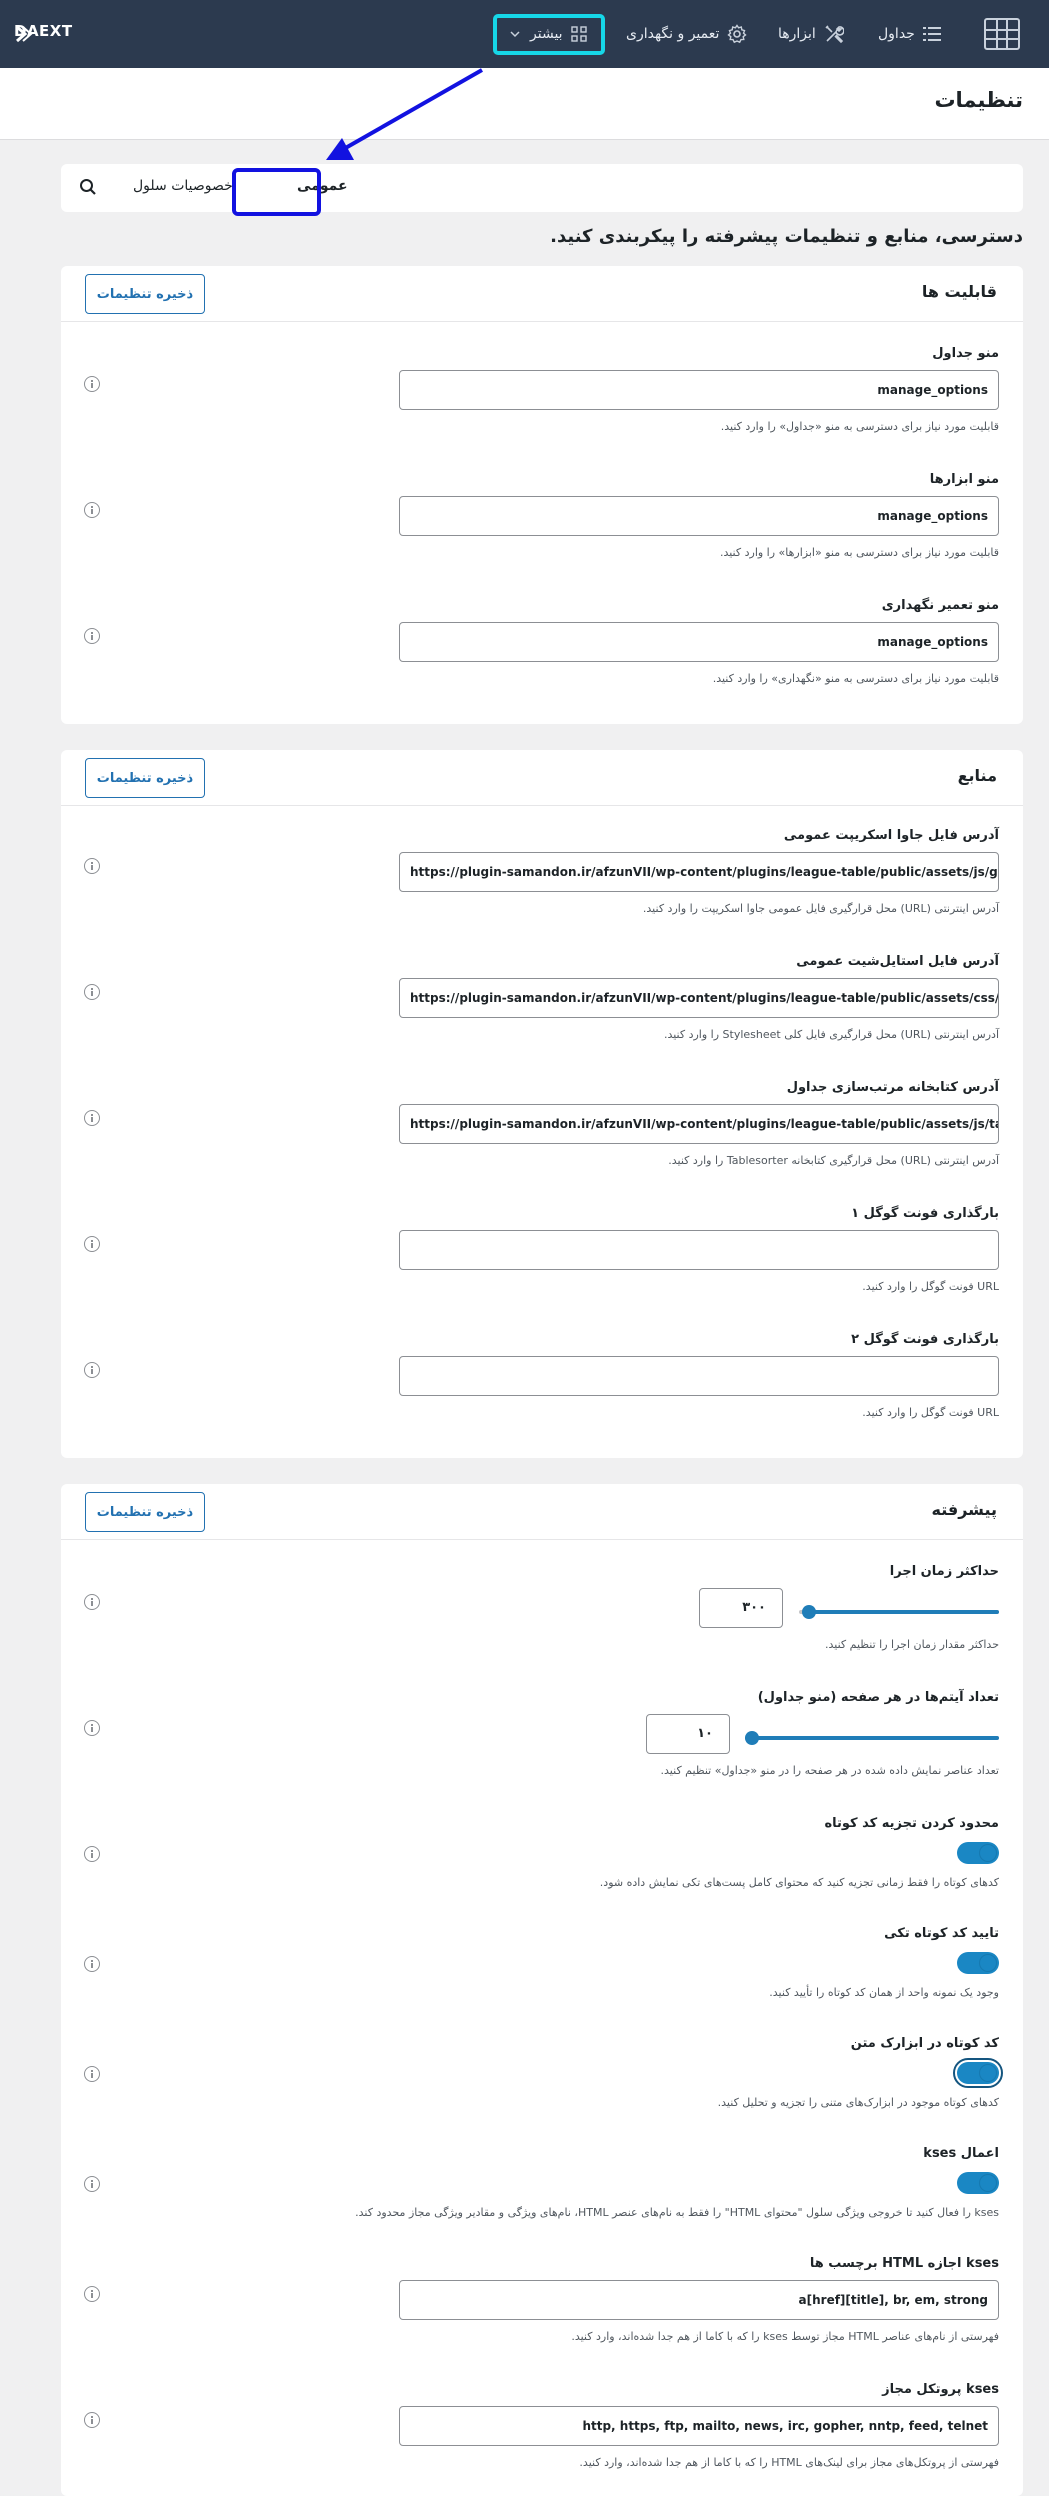  Describe the element at coordinates (542, 1512) in the screenshot. I see `advanced-card-header: پیشرفته ذخیره تنظیمات` at that location.